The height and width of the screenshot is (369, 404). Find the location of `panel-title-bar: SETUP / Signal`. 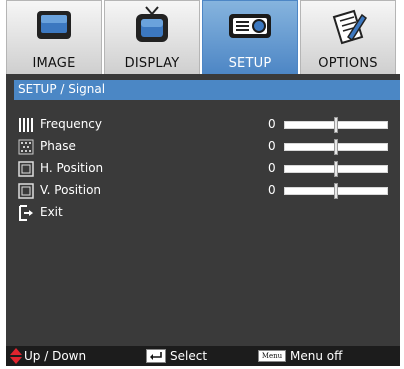

panel-title-bar: SETUP / Signal is located at coordinates (207, 90).